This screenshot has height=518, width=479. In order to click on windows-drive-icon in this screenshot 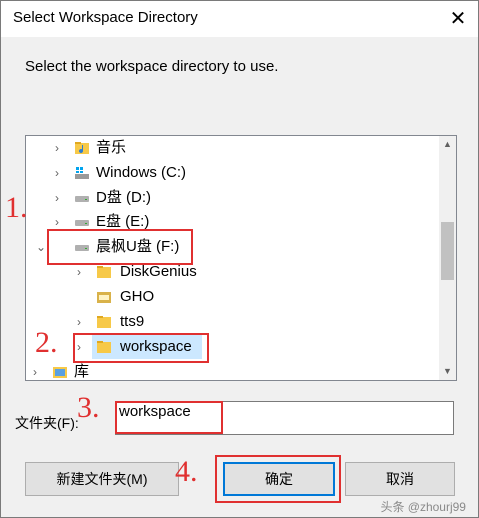, I will do `click(82, 173)`.